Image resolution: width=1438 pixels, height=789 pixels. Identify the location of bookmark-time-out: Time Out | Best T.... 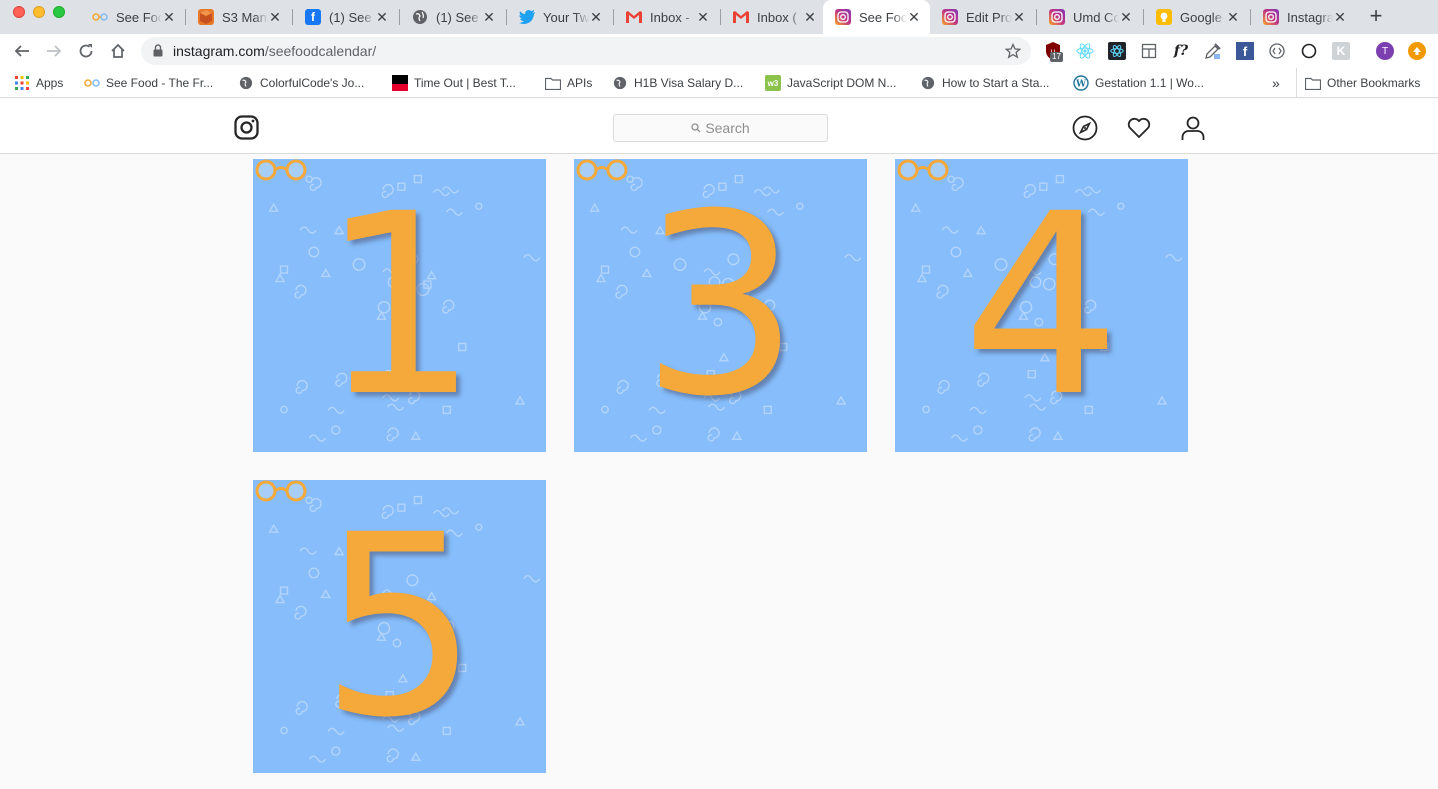
(454, 83).